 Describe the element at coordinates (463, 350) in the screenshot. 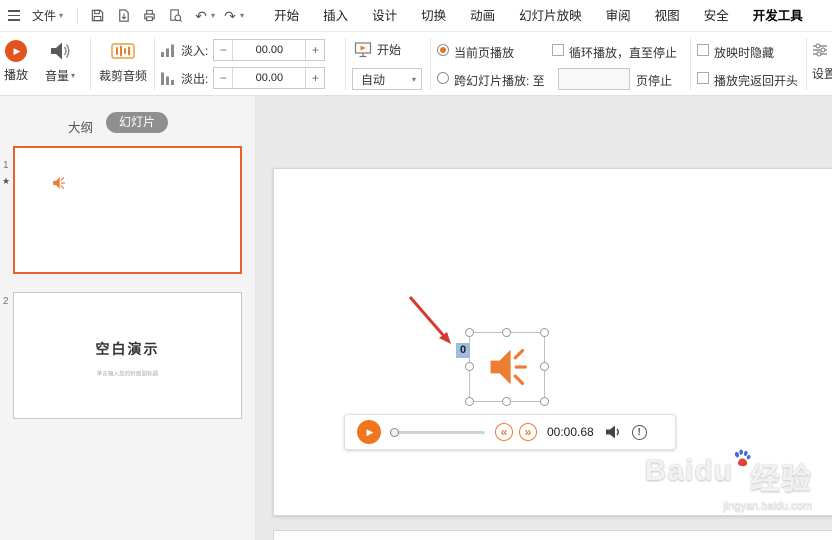

I see `audio-order-badge: 0` at that location.